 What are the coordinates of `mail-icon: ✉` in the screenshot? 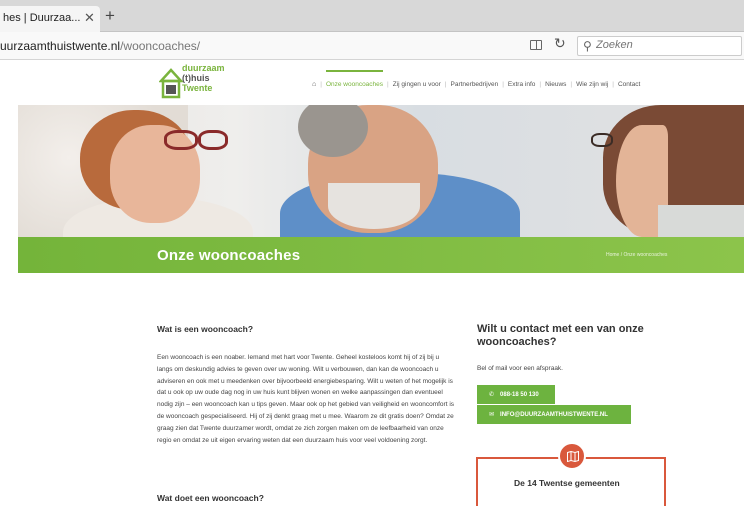 It's located at (492, 415).